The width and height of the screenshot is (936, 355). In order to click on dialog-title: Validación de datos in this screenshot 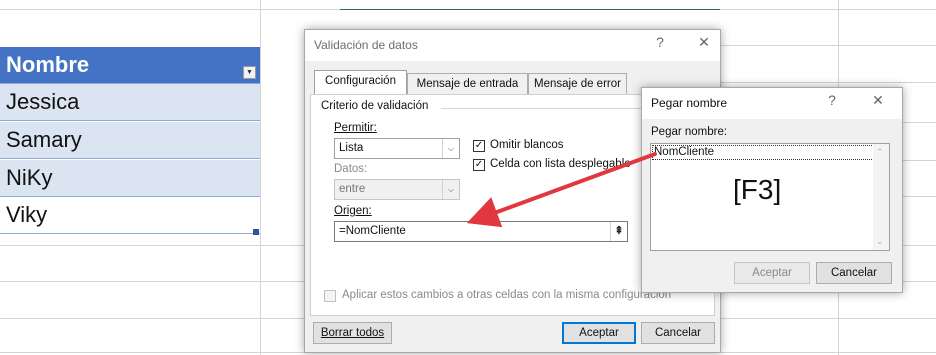, I will do `click(366, 45)`.